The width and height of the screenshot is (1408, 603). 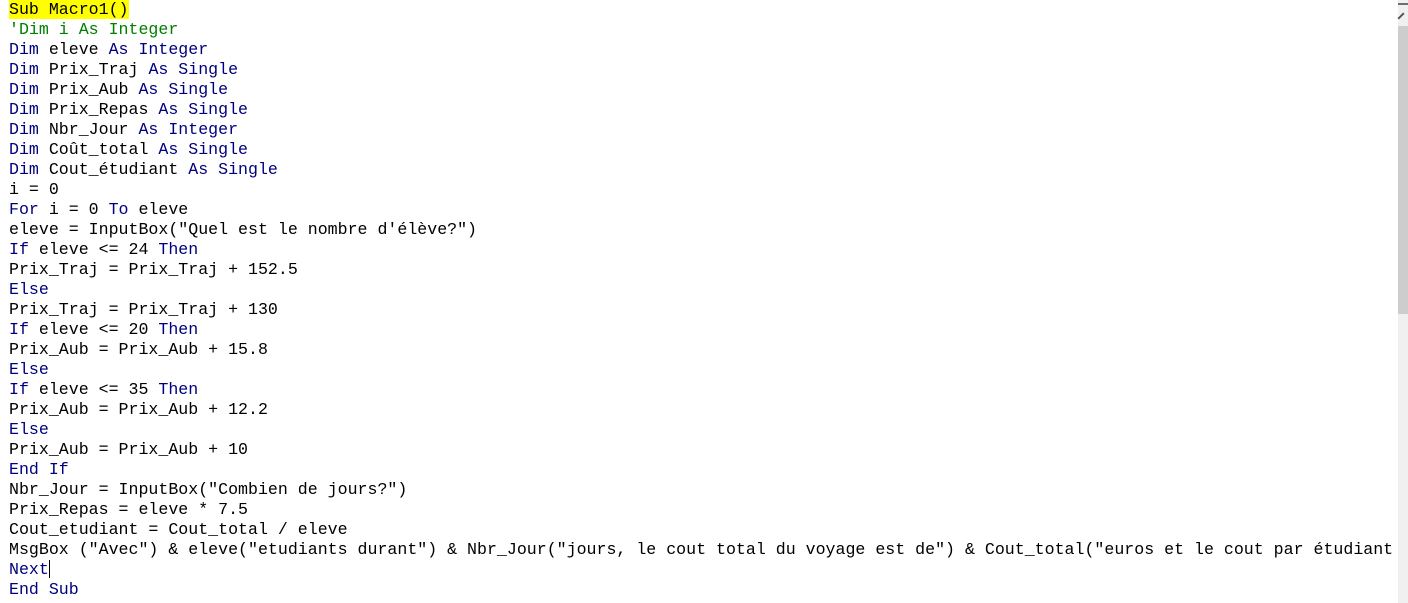 I want to click on code-line: Nbr_Jour = InputBox("Combien de jours?"), so click(x=701, y=490).